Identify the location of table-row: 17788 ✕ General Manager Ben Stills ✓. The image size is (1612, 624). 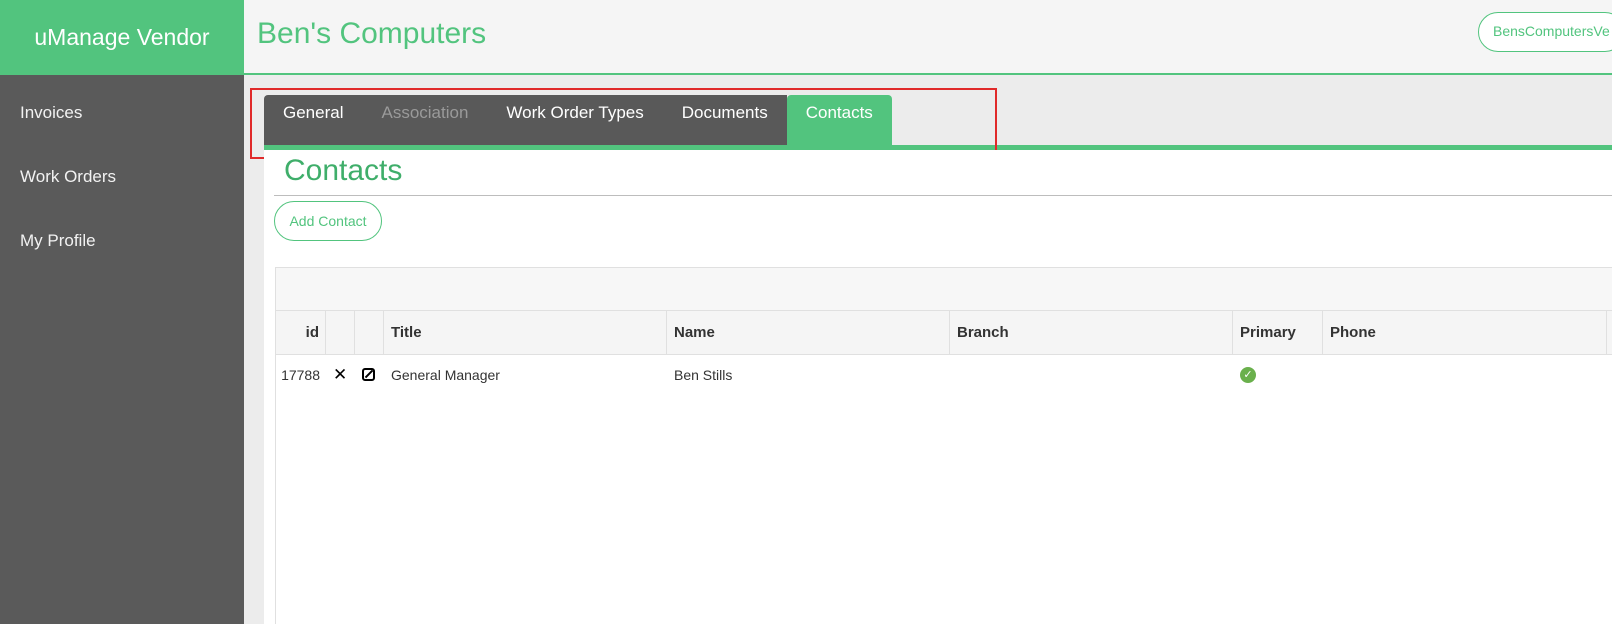
(944, 377).